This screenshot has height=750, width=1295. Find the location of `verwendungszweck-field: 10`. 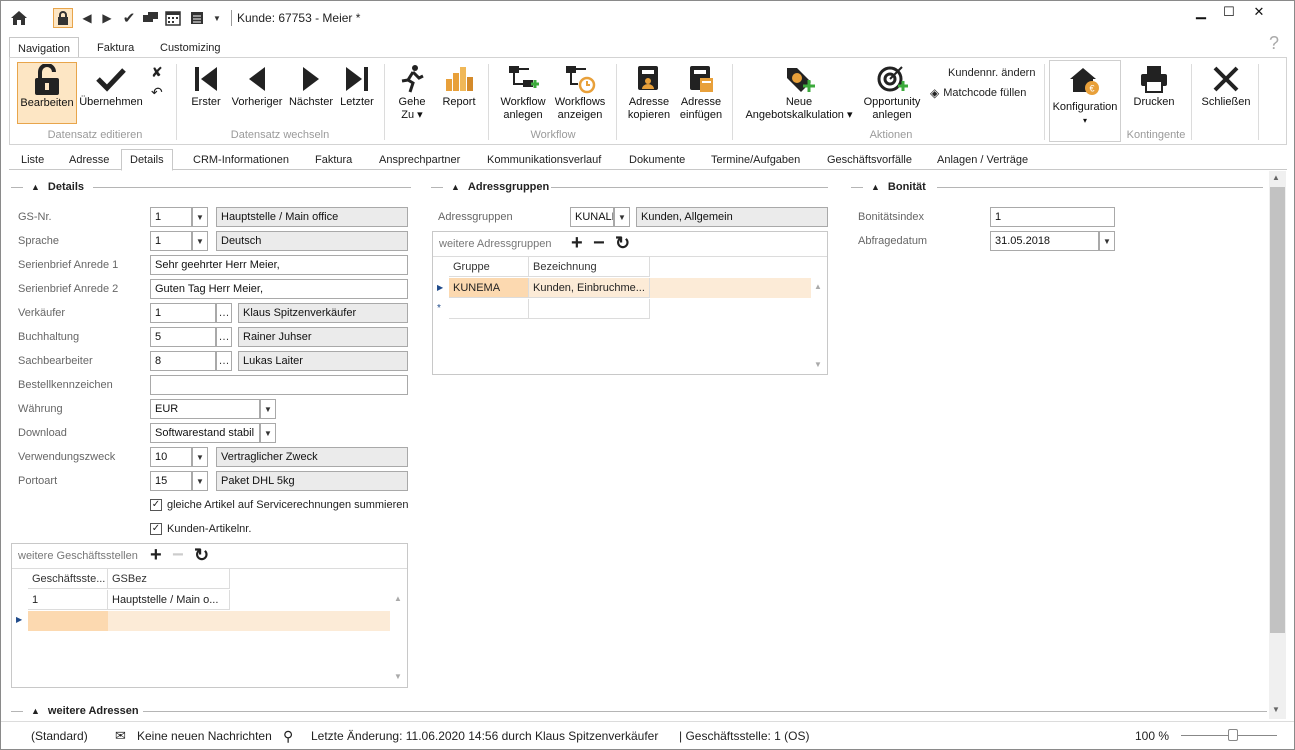

verwendungszweck-field: 10 is located at coordinates (171, 457).